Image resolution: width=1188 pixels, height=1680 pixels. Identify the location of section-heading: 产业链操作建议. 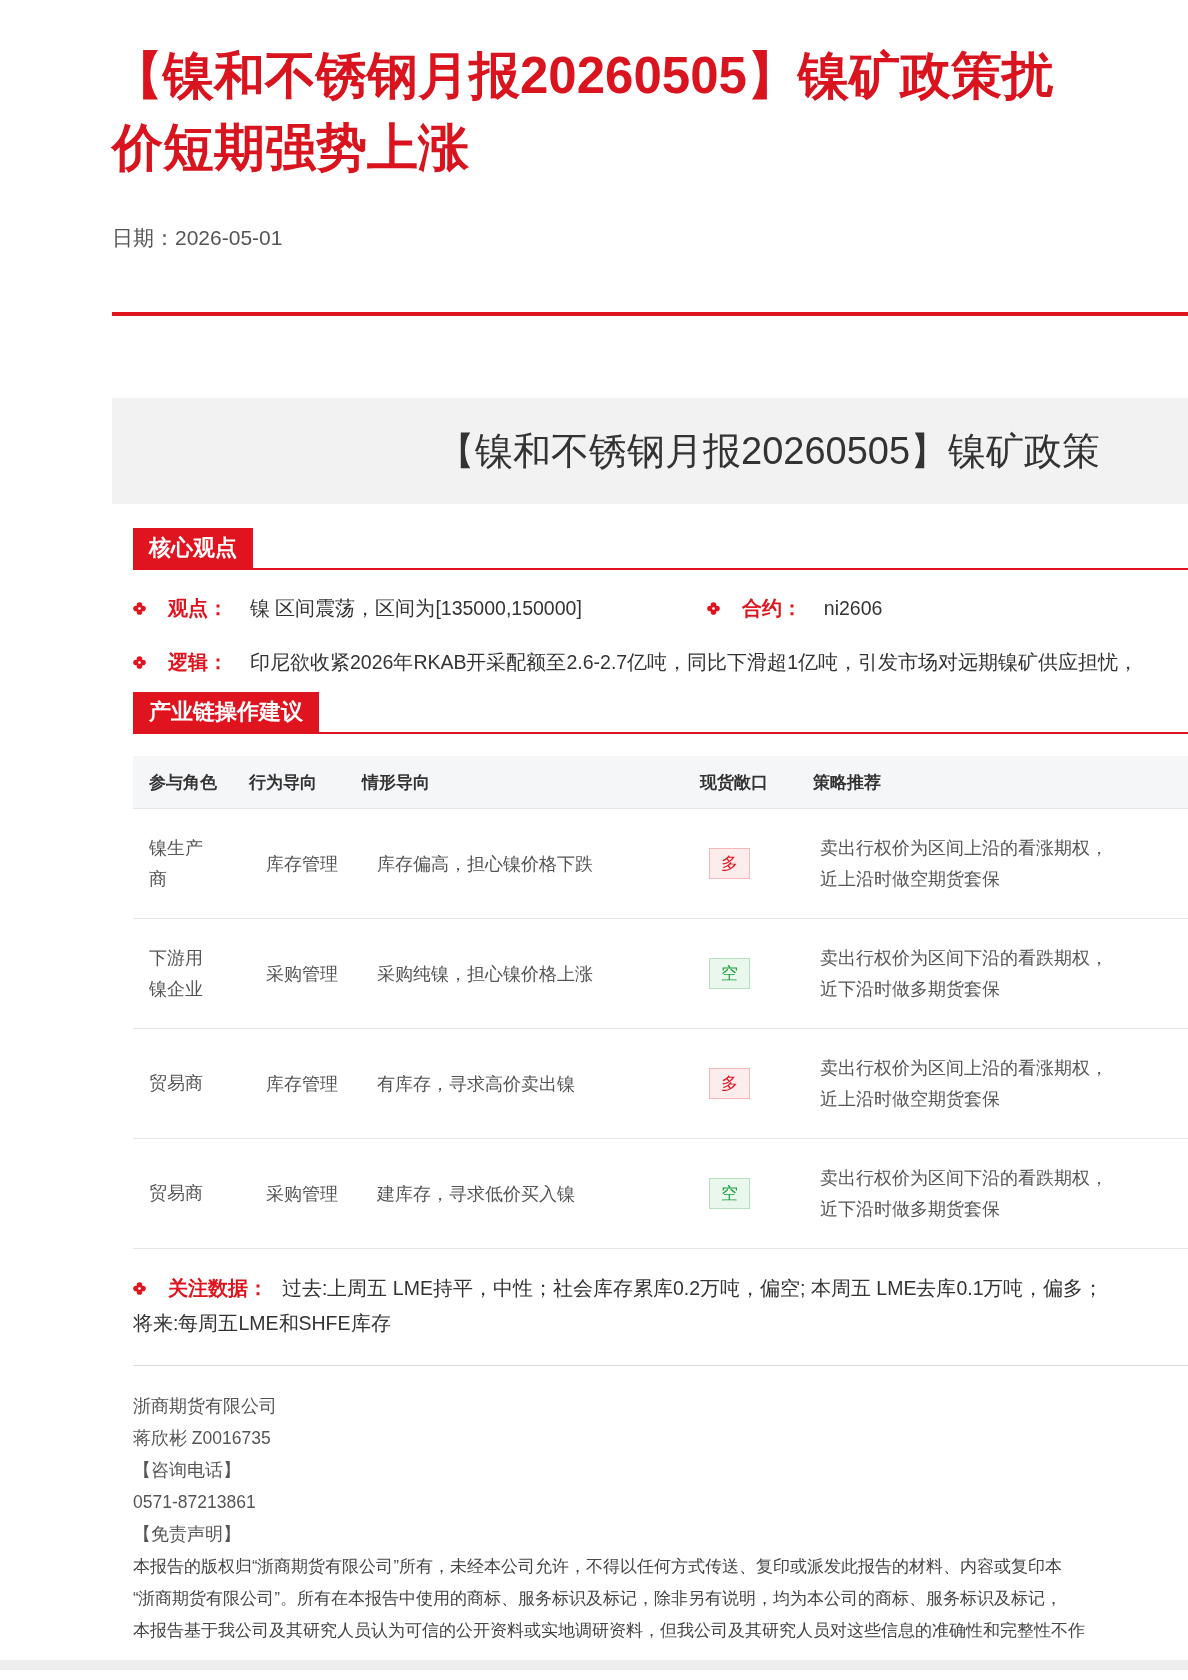
(226, 712).